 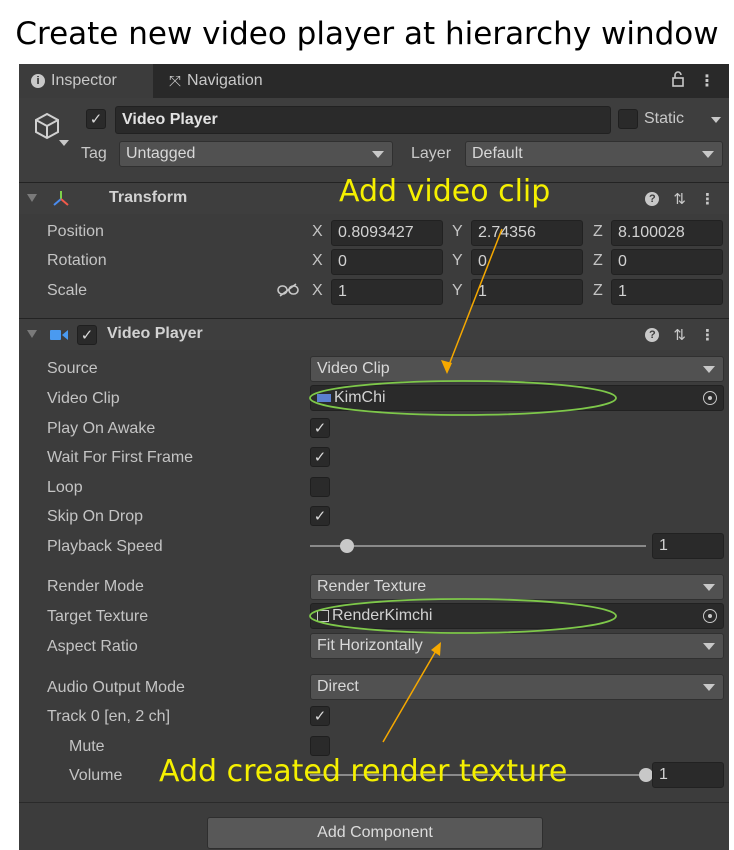 What do you see at coordinates (517, 587) in the screenshot?
I see `render-mode-dropdown: Render Texture` at bounding box center [517, 587].